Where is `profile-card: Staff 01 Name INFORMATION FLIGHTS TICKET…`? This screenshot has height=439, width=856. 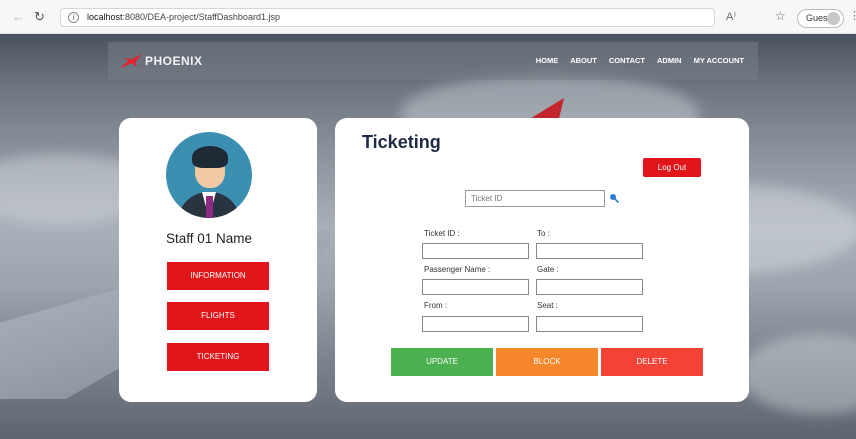 profile-card: Staff 01 Name INFORMATION FLIGHTS TICKET… is located at coordinates (218, 260).